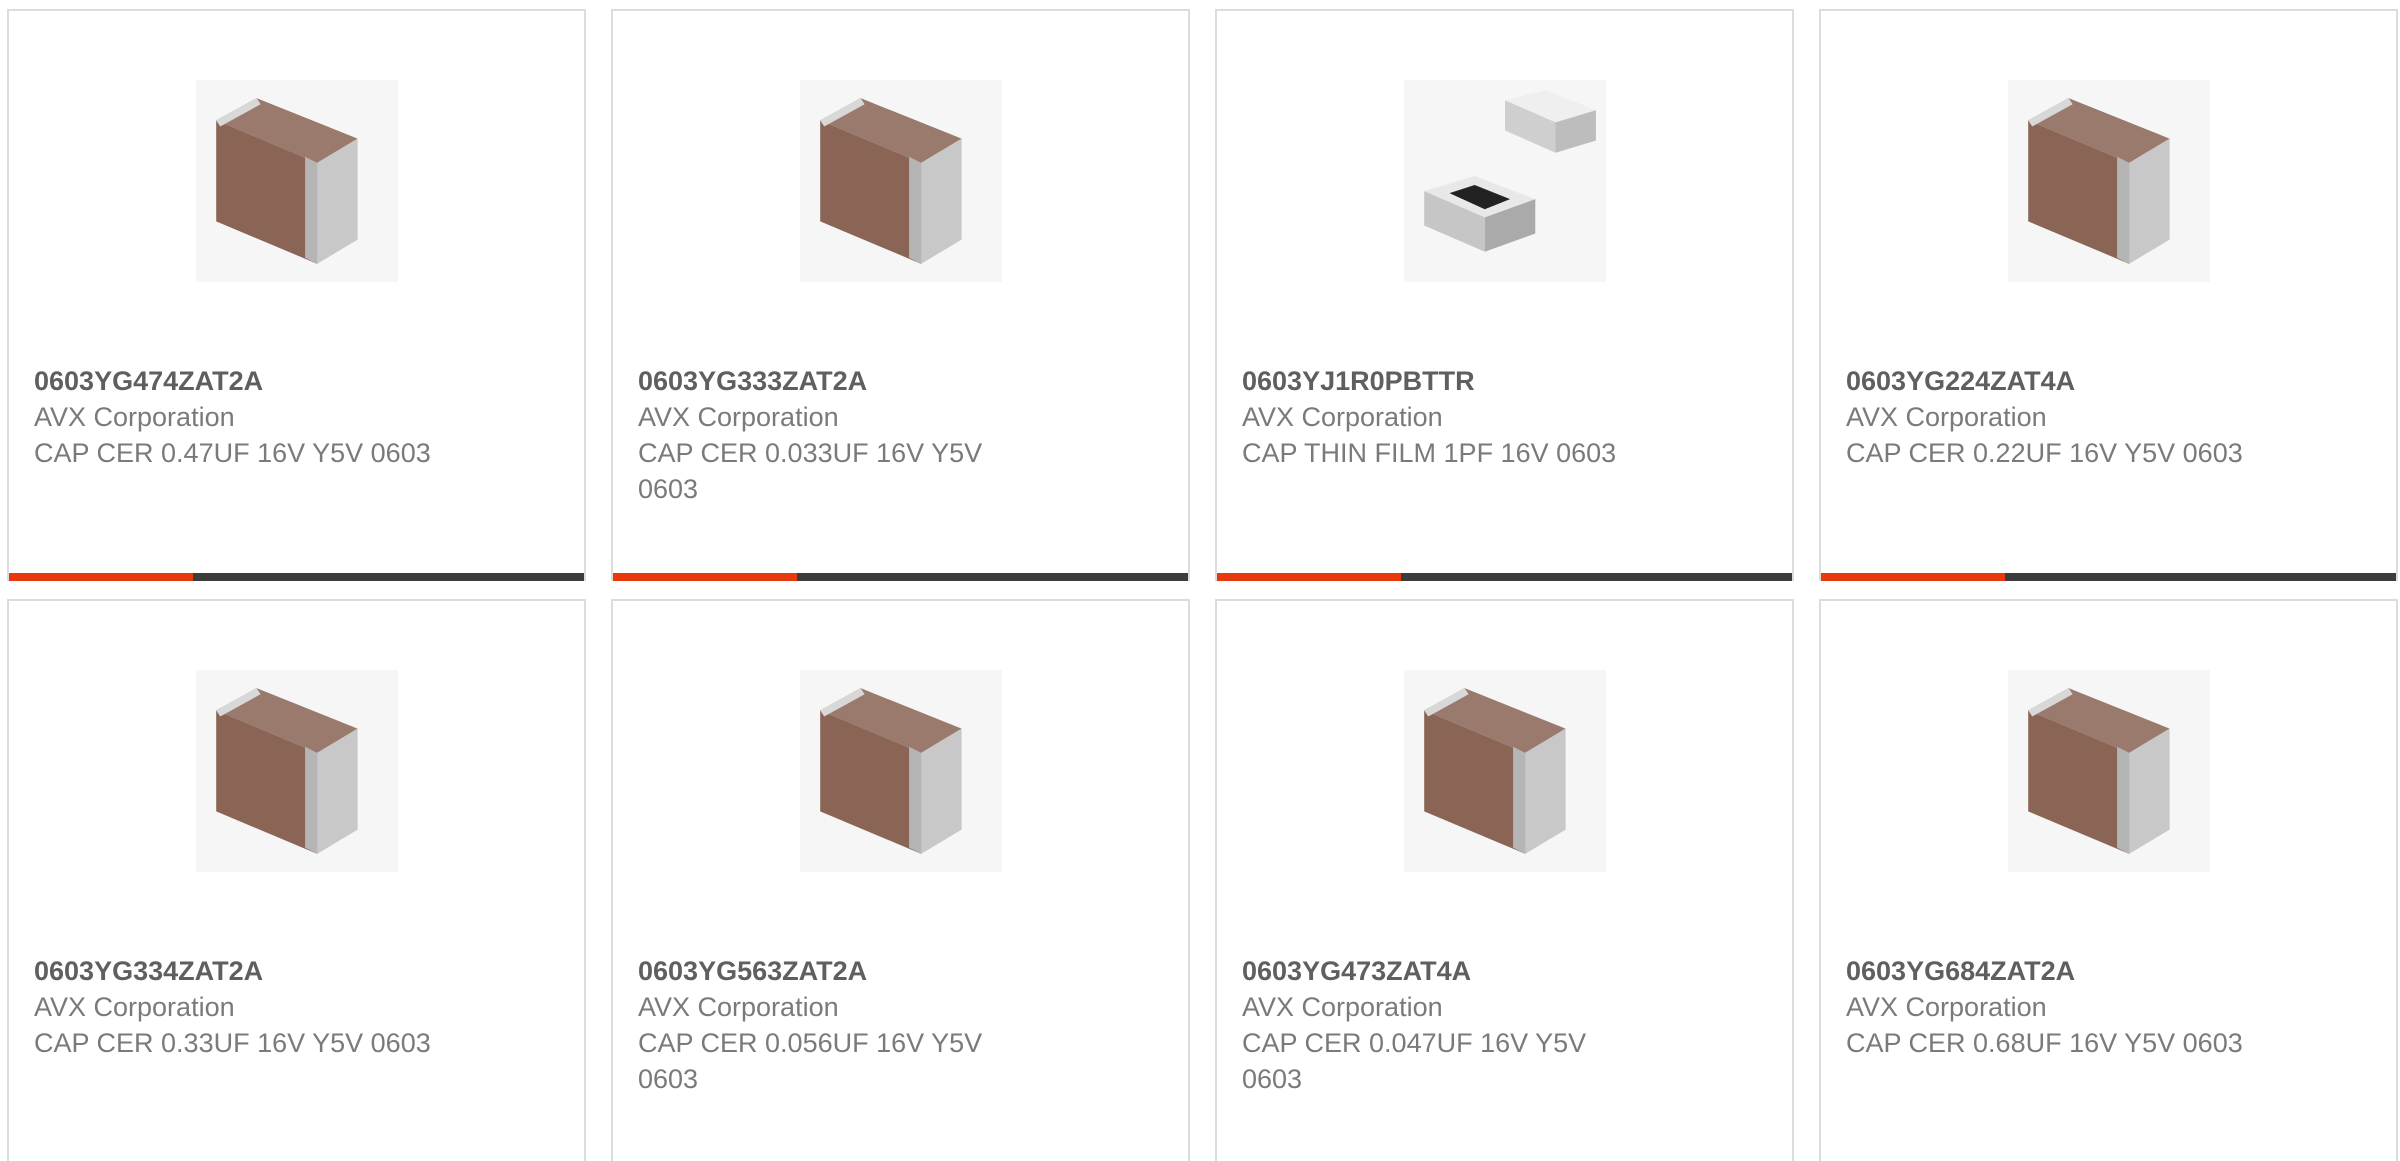 This screenshot has width=2400, height=1161. What do you see at coordinates (1414, 1061) in the screenshot?
I see `description: CAP CER 0.047UF 16V Y5V 0603` at bounding box center [1414, 1061].